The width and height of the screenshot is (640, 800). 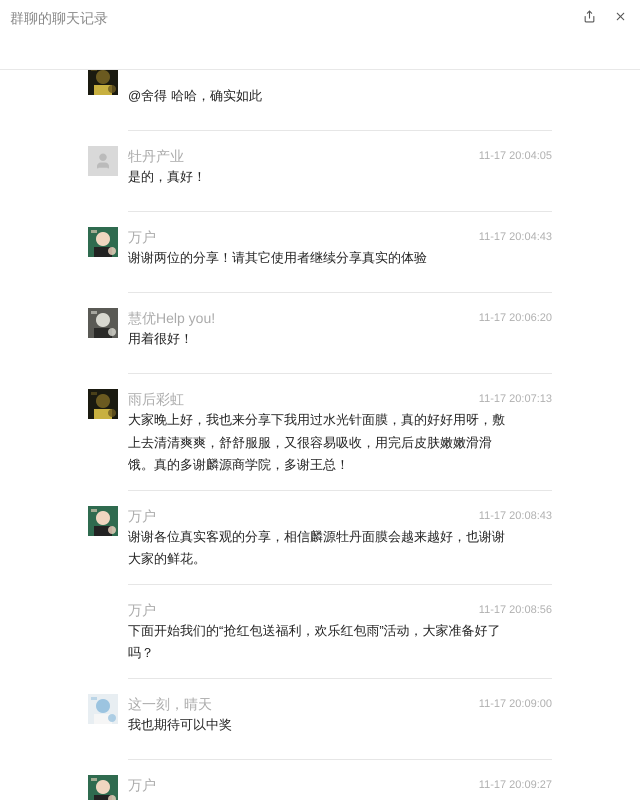 What do you see at coordinates (317, 548) in the screenshot?
I see `message-text: 谢谢各位真实客观的分享，相信麟源牡丹面膜会越来越好，也谢谢大家的鲜花。` at bounding box center [317, 548].